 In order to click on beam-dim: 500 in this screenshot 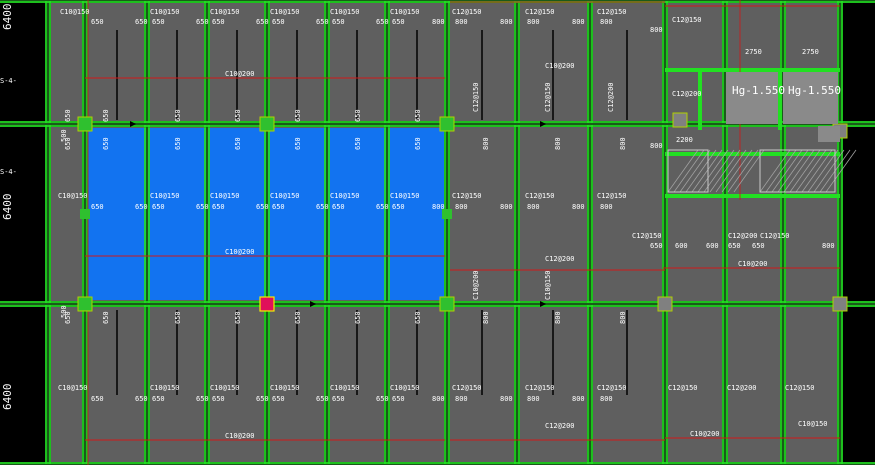, I will do `click(64, 135)`.